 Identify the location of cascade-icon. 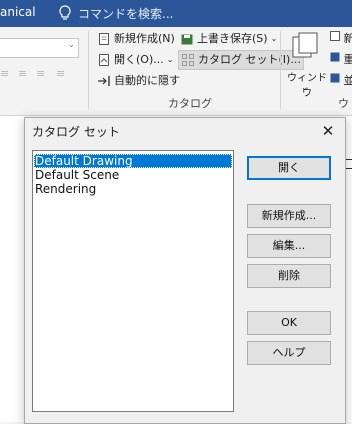
(337, 59).